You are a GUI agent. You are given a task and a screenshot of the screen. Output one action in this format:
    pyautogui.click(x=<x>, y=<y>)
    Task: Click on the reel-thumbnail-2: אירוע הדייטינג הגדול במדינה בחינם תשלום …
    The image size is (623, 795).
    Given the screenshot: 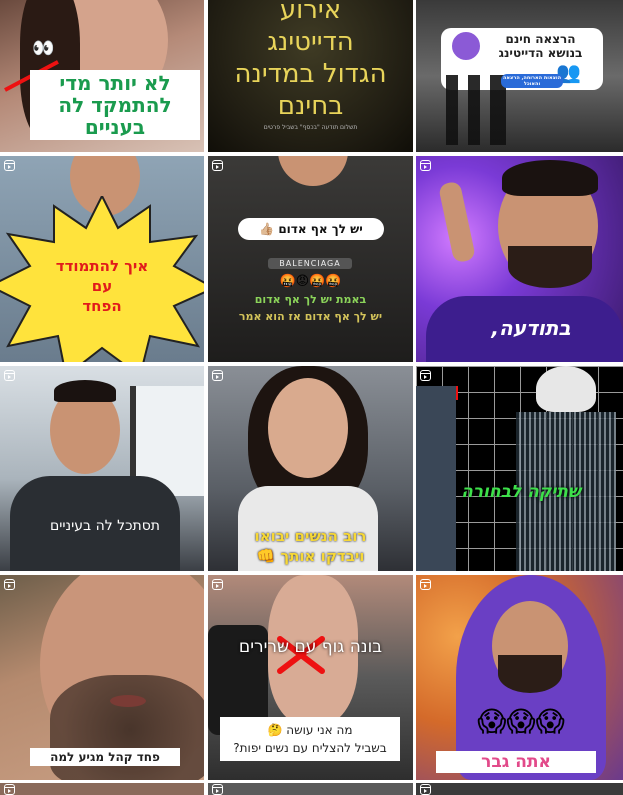 What is the action you would take?
    pyautogui.click(x=310, y=76)
    